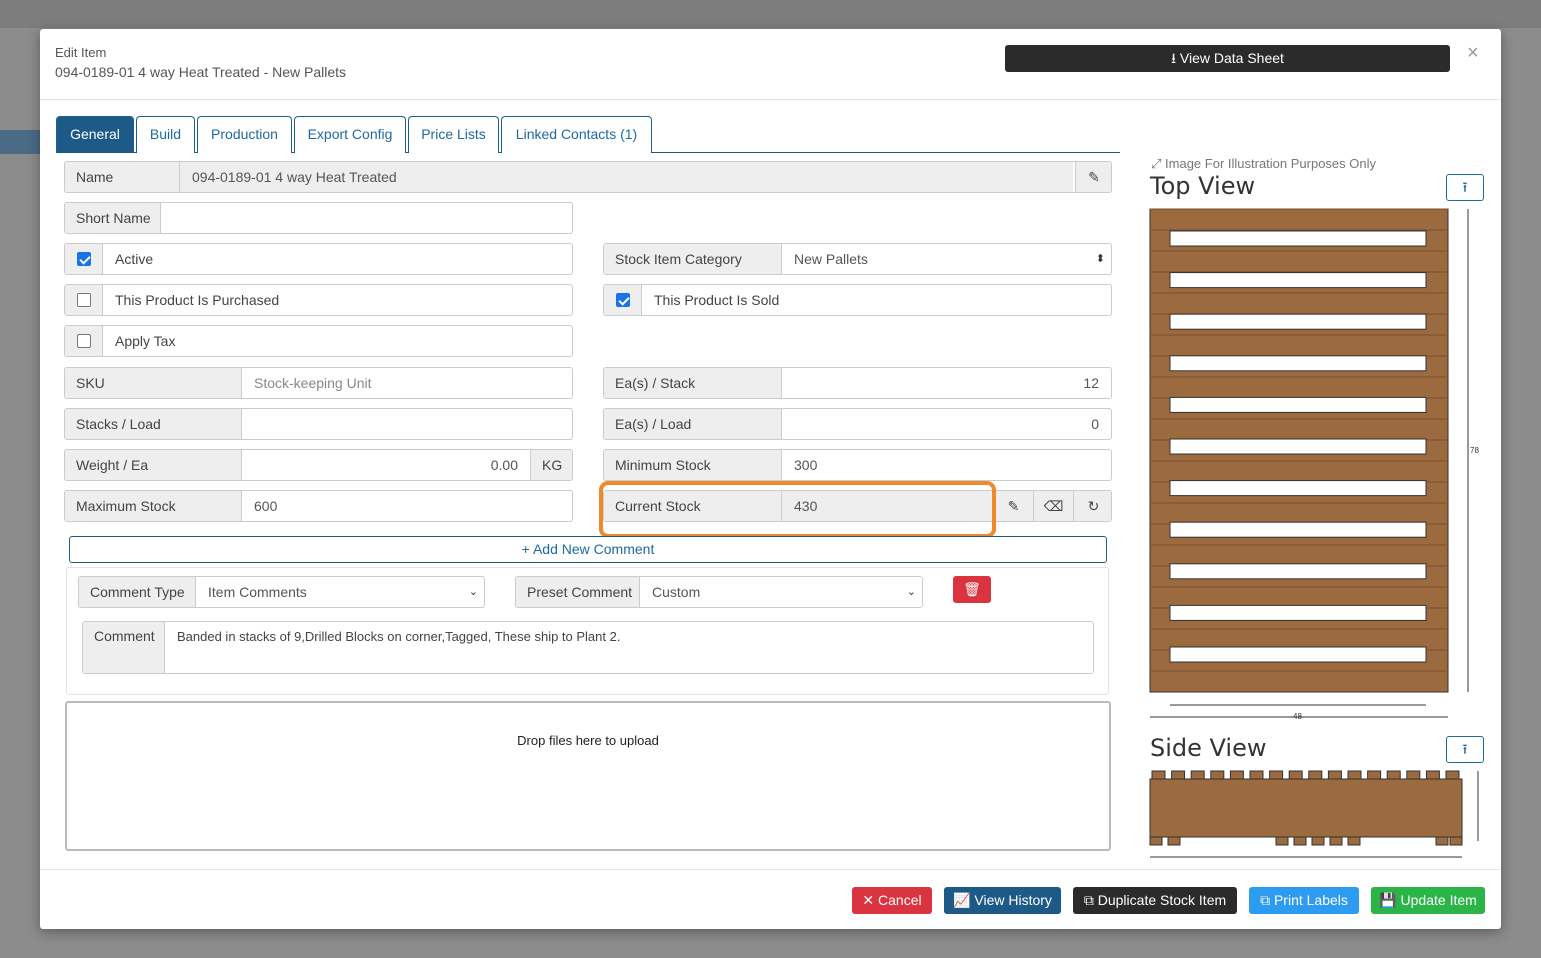  What do you see at coordinates (1465, 187) in the screenshot?
I see `upload-top-view-button: ⭱` at bounding box center [1465, 187].